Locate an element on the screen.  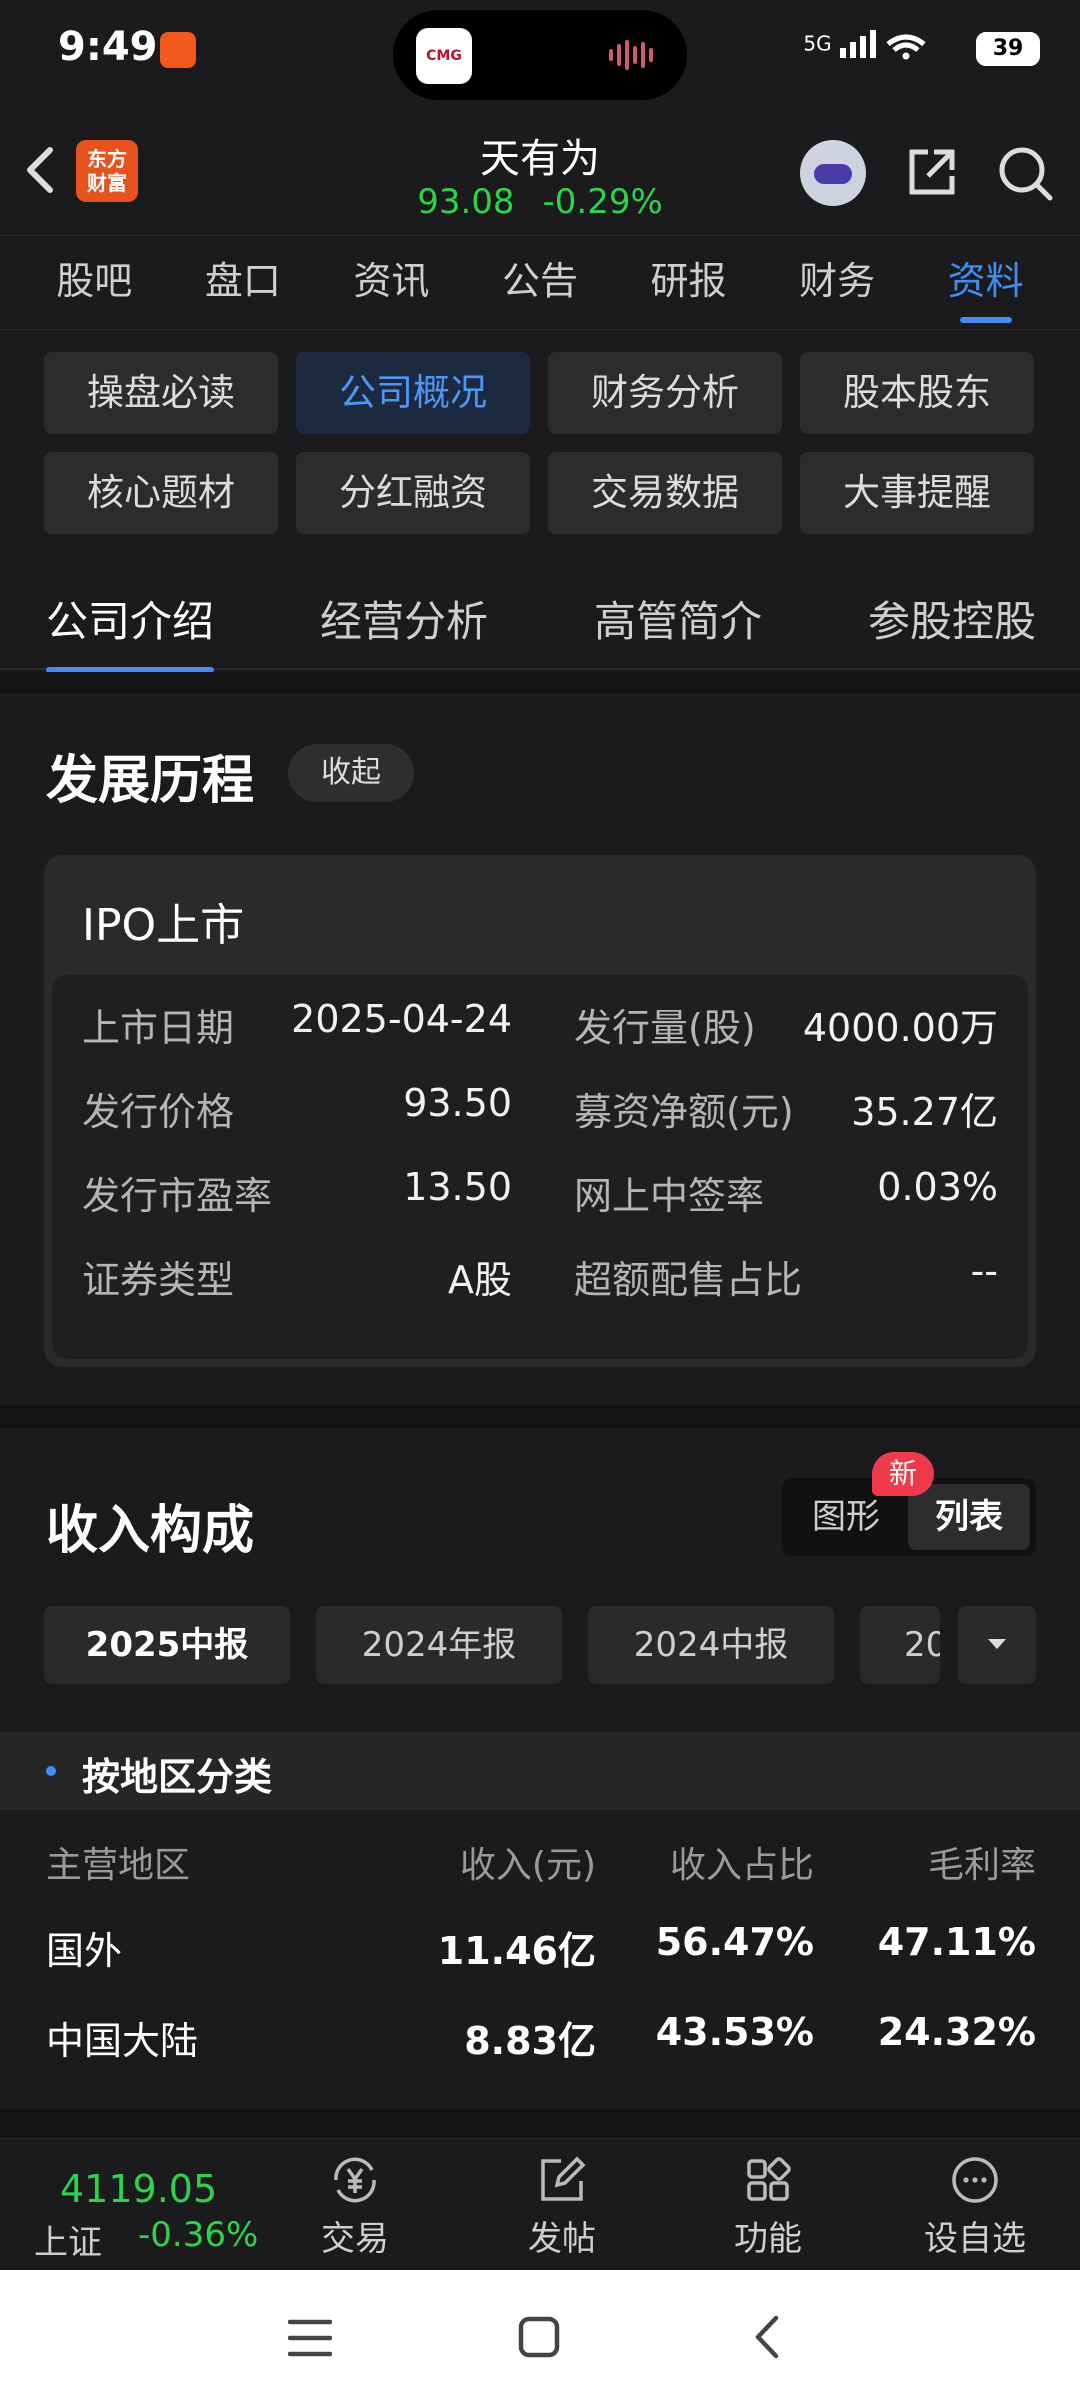
chevron-down-icon is located at coordinates (997, 1645).